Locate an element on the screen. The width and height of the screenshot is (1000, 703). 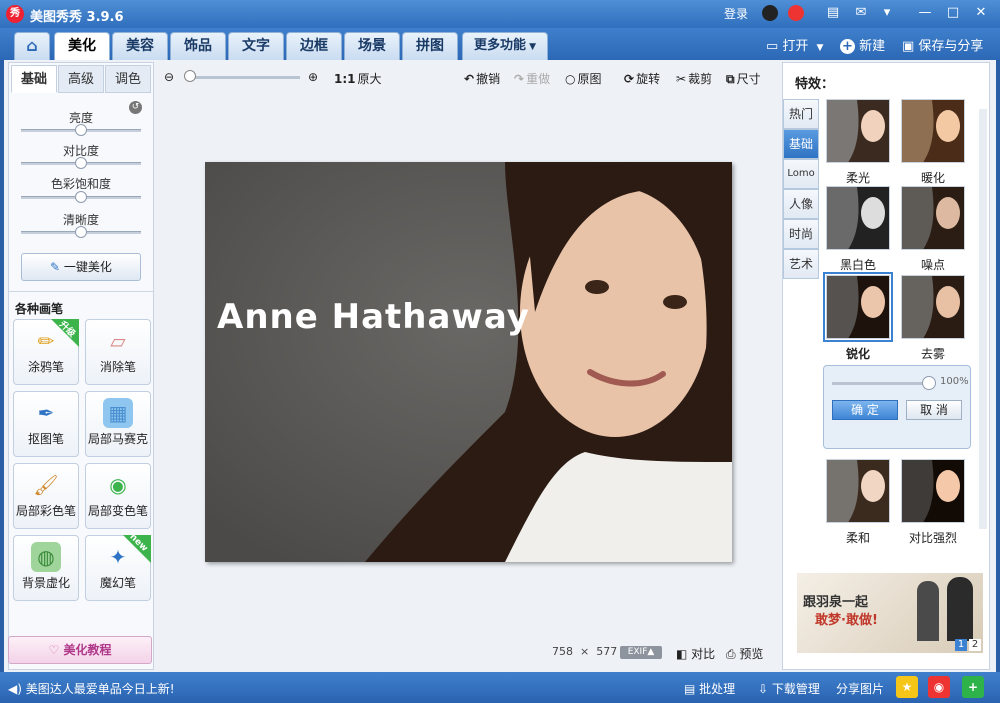
tool-mosaic: ▦ 局部马赛克 is located at coordinates (118, 424).